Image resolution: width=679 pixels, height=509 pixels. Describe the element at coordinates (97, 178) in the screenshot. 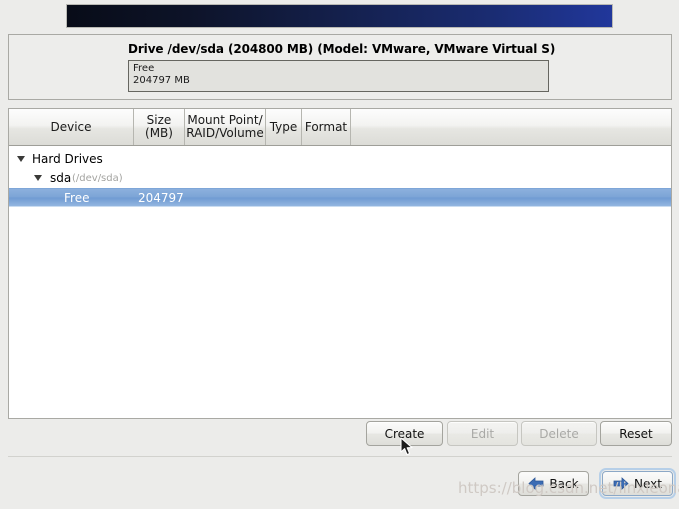

I see `table-row-device-path: (/dev/sda)` at that location.